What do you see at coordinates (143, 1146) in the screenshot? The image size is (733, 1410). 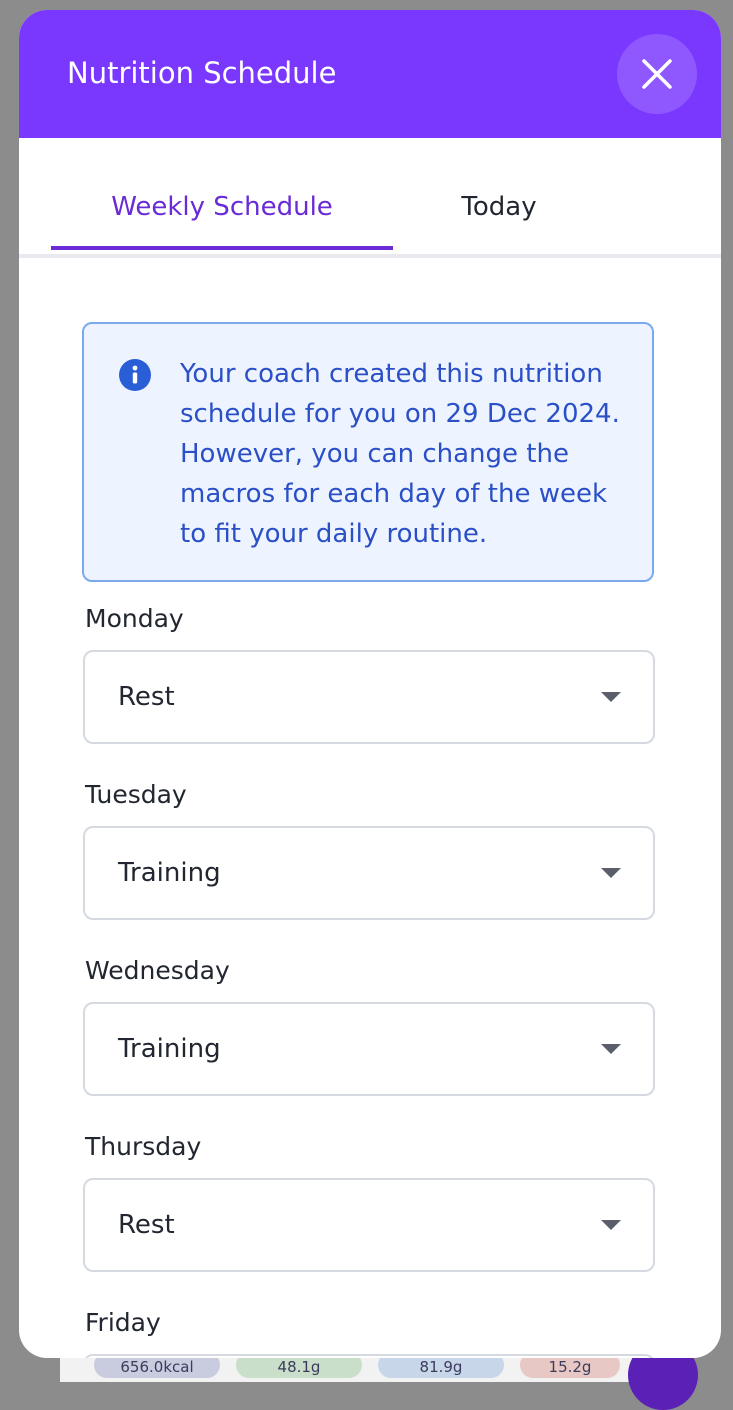 I see `day-label-thursday: Thursday` at bounding box center [143, 1146].